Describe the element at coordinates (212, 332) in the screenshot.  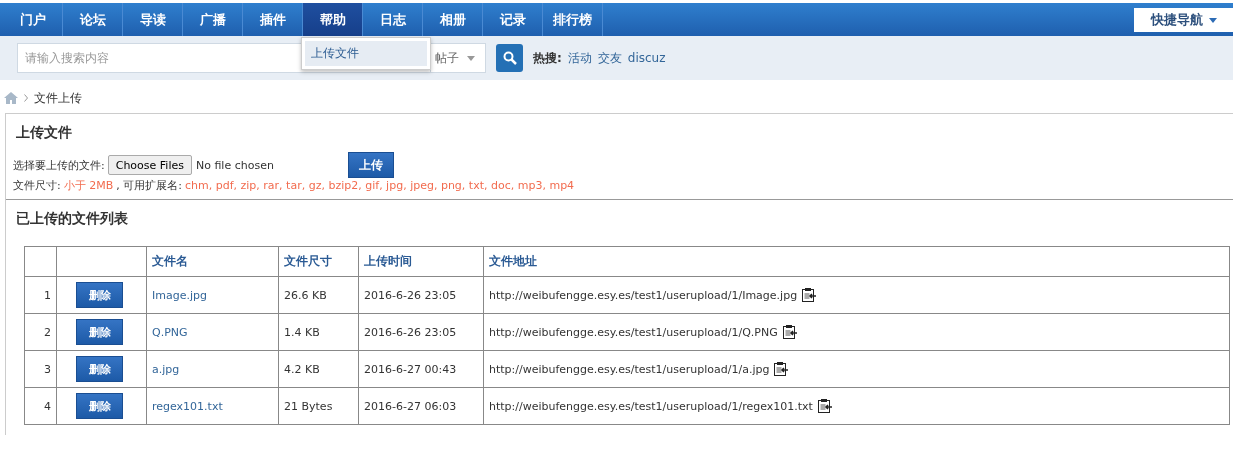
I see `file-name-cell: Q.PNG` at that location.